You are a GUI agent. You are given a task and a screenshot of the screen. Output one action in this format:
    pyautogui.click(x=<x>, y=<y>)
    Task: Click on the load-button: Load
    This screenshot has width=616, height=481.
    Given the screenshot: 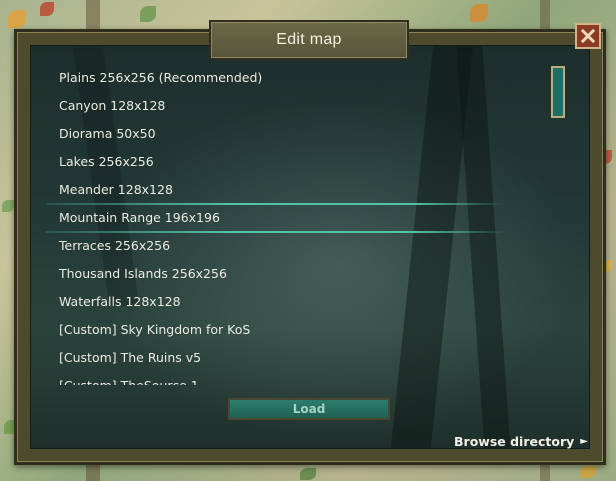 What is the action you would take?
    pyautogui.click(x=309, y=409)
    